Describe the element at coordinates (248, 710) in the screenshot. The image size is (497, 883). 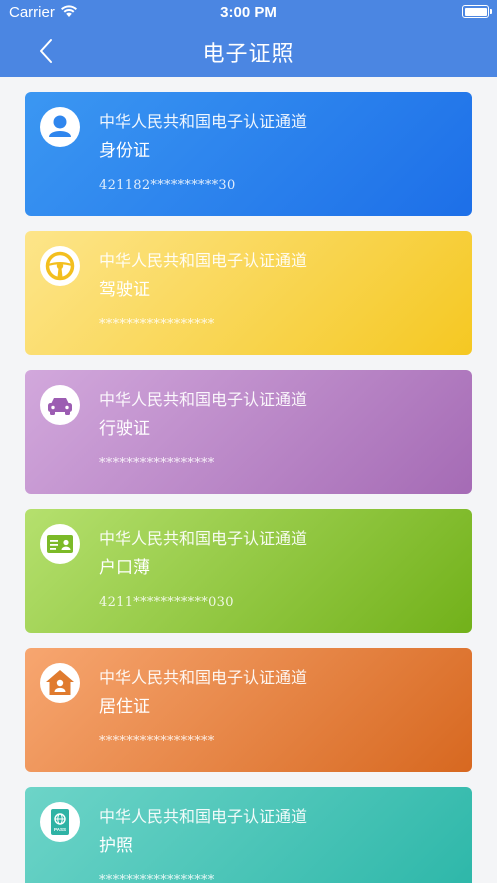
I see `card-residence-permit: 中华人民共和国电子认证通道 居住证 *****************` at that location.